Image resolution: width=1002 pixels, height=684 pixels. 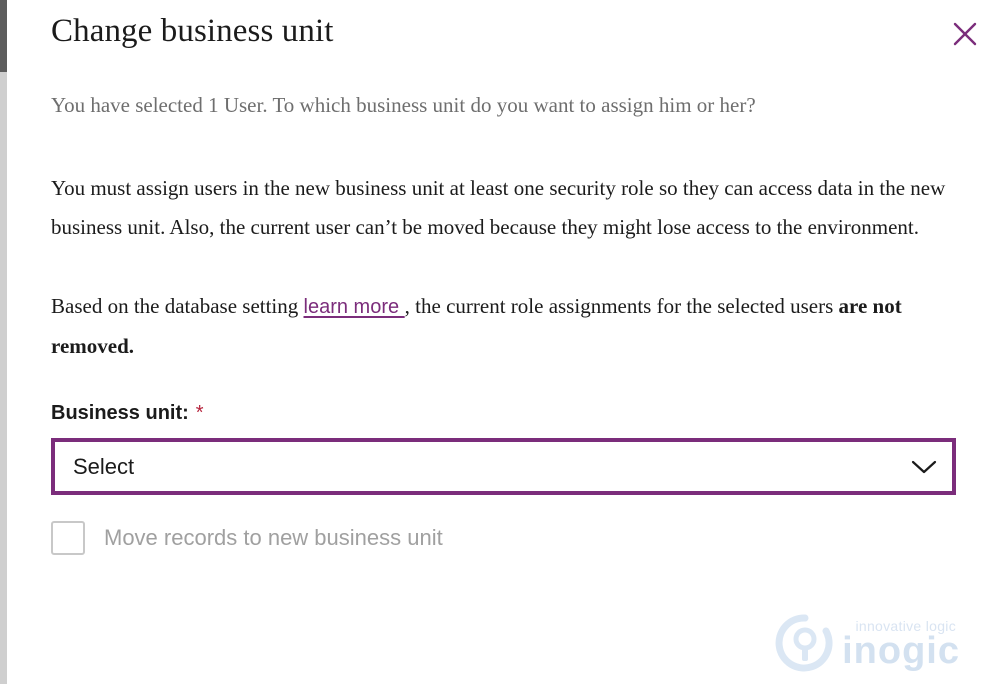 What do you see at coordinates (901, 651) in the screenshot?
I see `watermark-wordmark: inogic` at bounding box center [901, 651].